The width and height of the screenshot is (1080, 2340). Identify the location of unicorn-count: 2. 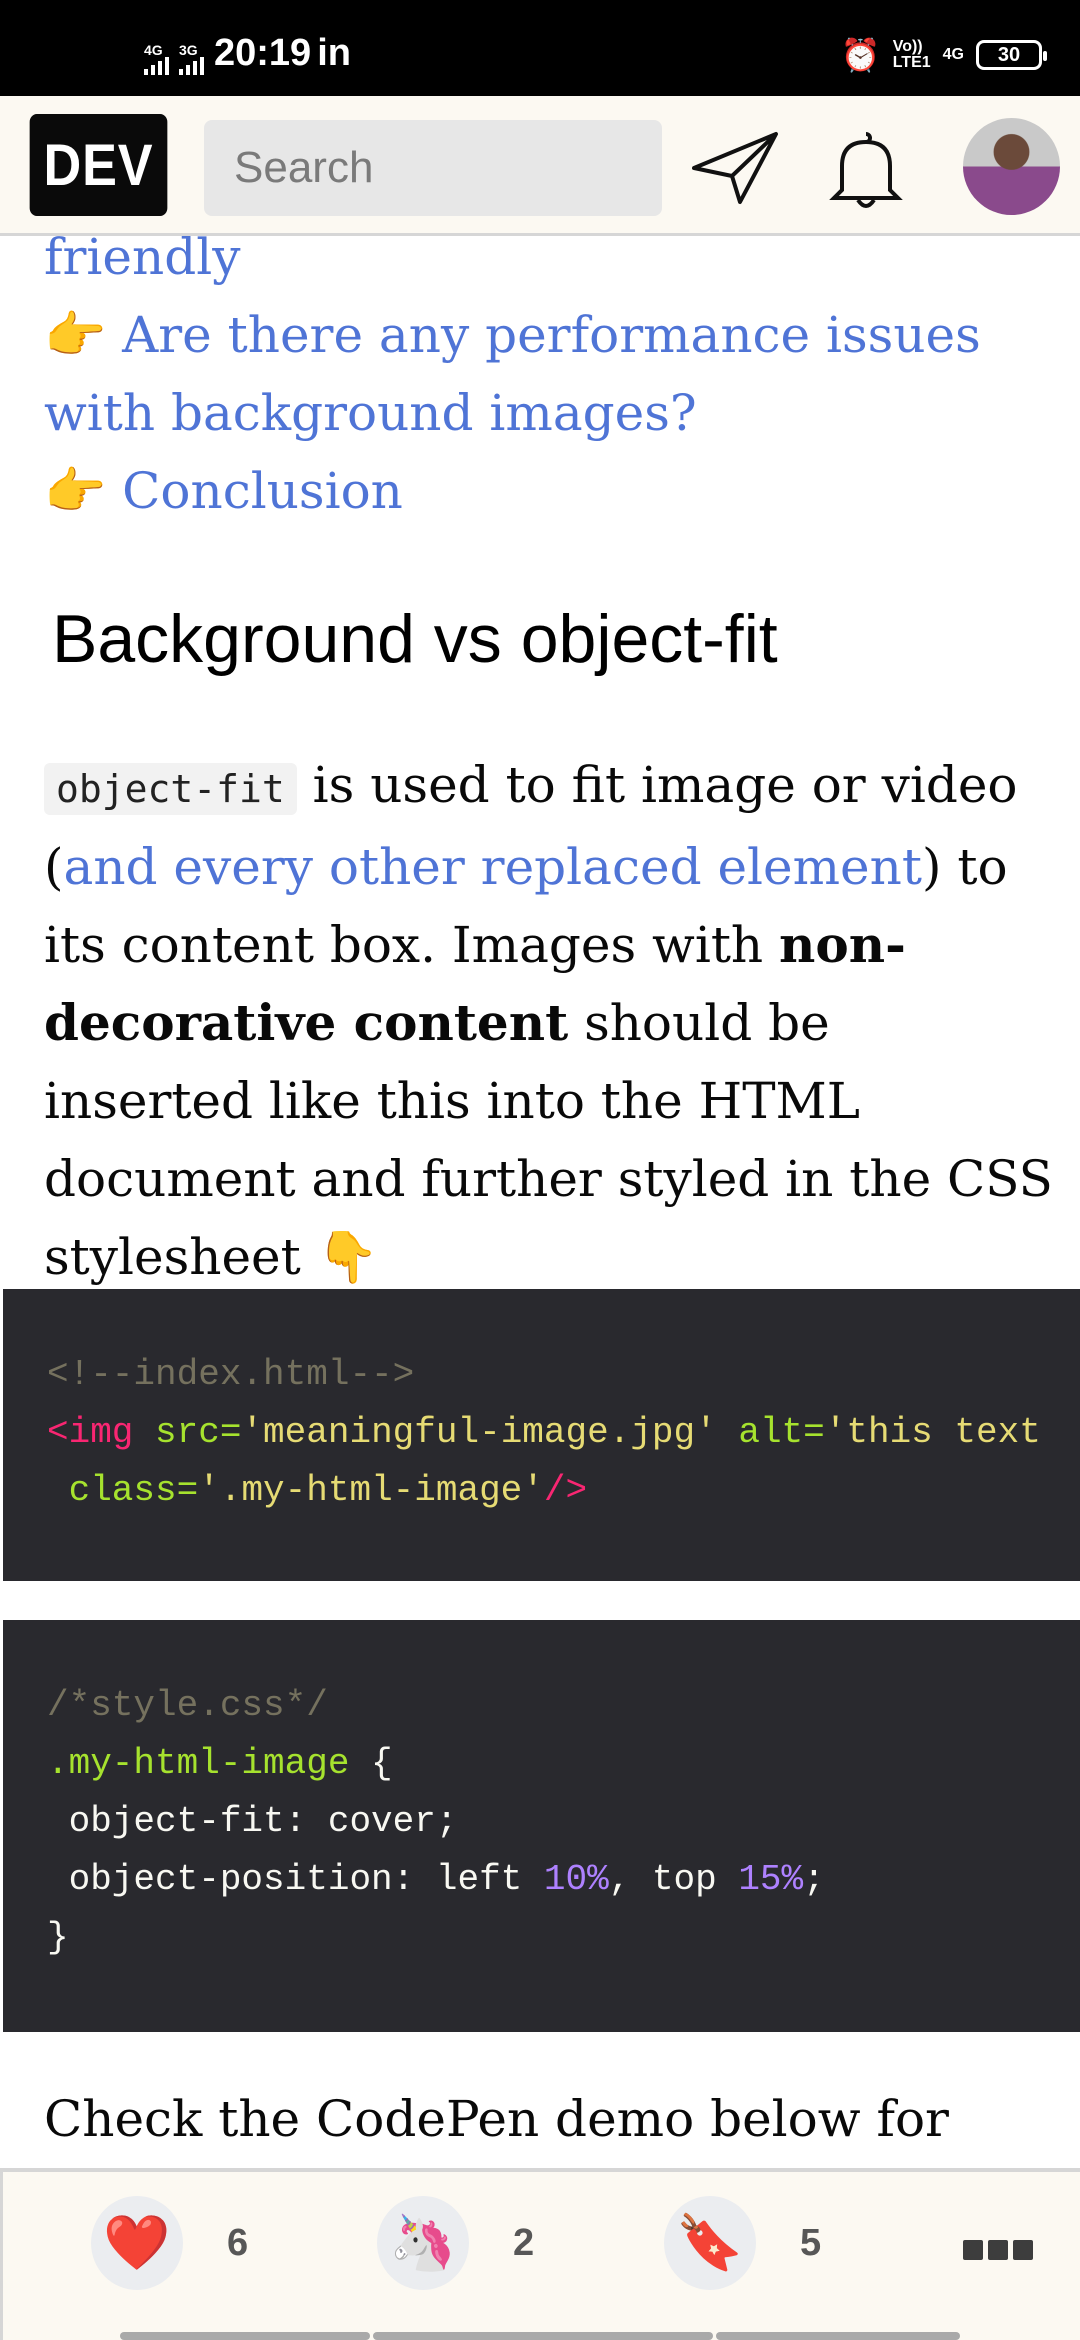
(524, 2242).